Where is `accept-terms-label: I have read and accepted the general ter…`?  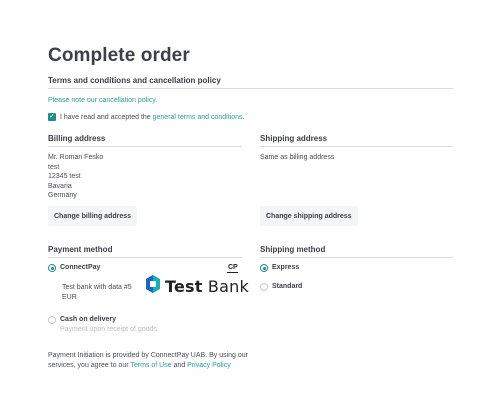 accept-terms-label: I have read and accepted the general ter… is located at coordinates (152, 118).